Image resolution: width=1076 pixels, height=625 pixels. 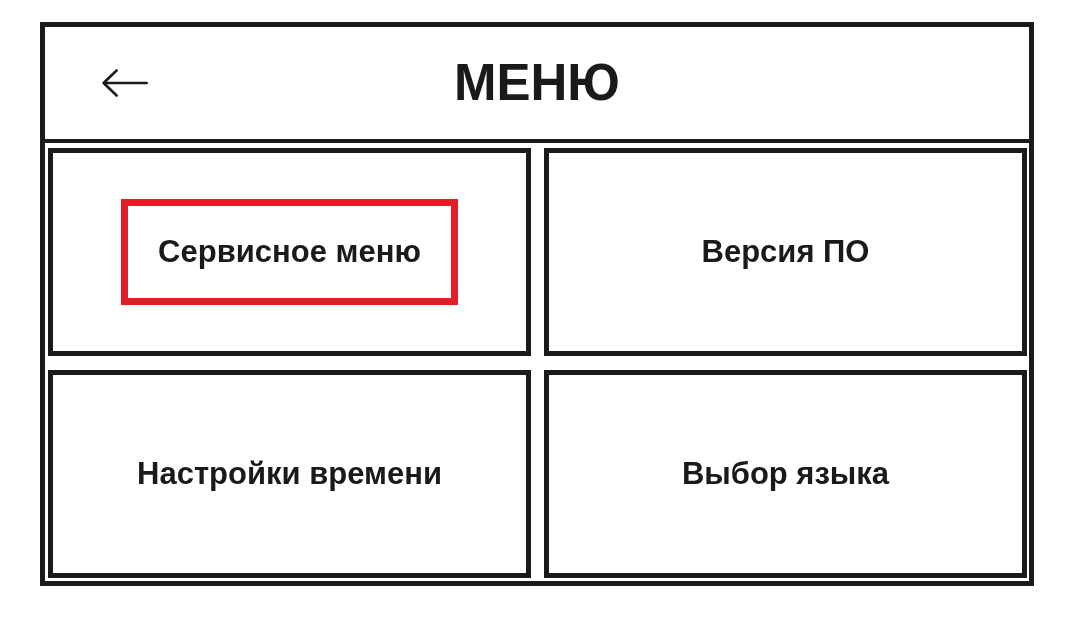 What do you see at coordinates (785, 474) in the screenshot?
I see `menu-tile: Выбор языка` at bounding box center [785, 474].